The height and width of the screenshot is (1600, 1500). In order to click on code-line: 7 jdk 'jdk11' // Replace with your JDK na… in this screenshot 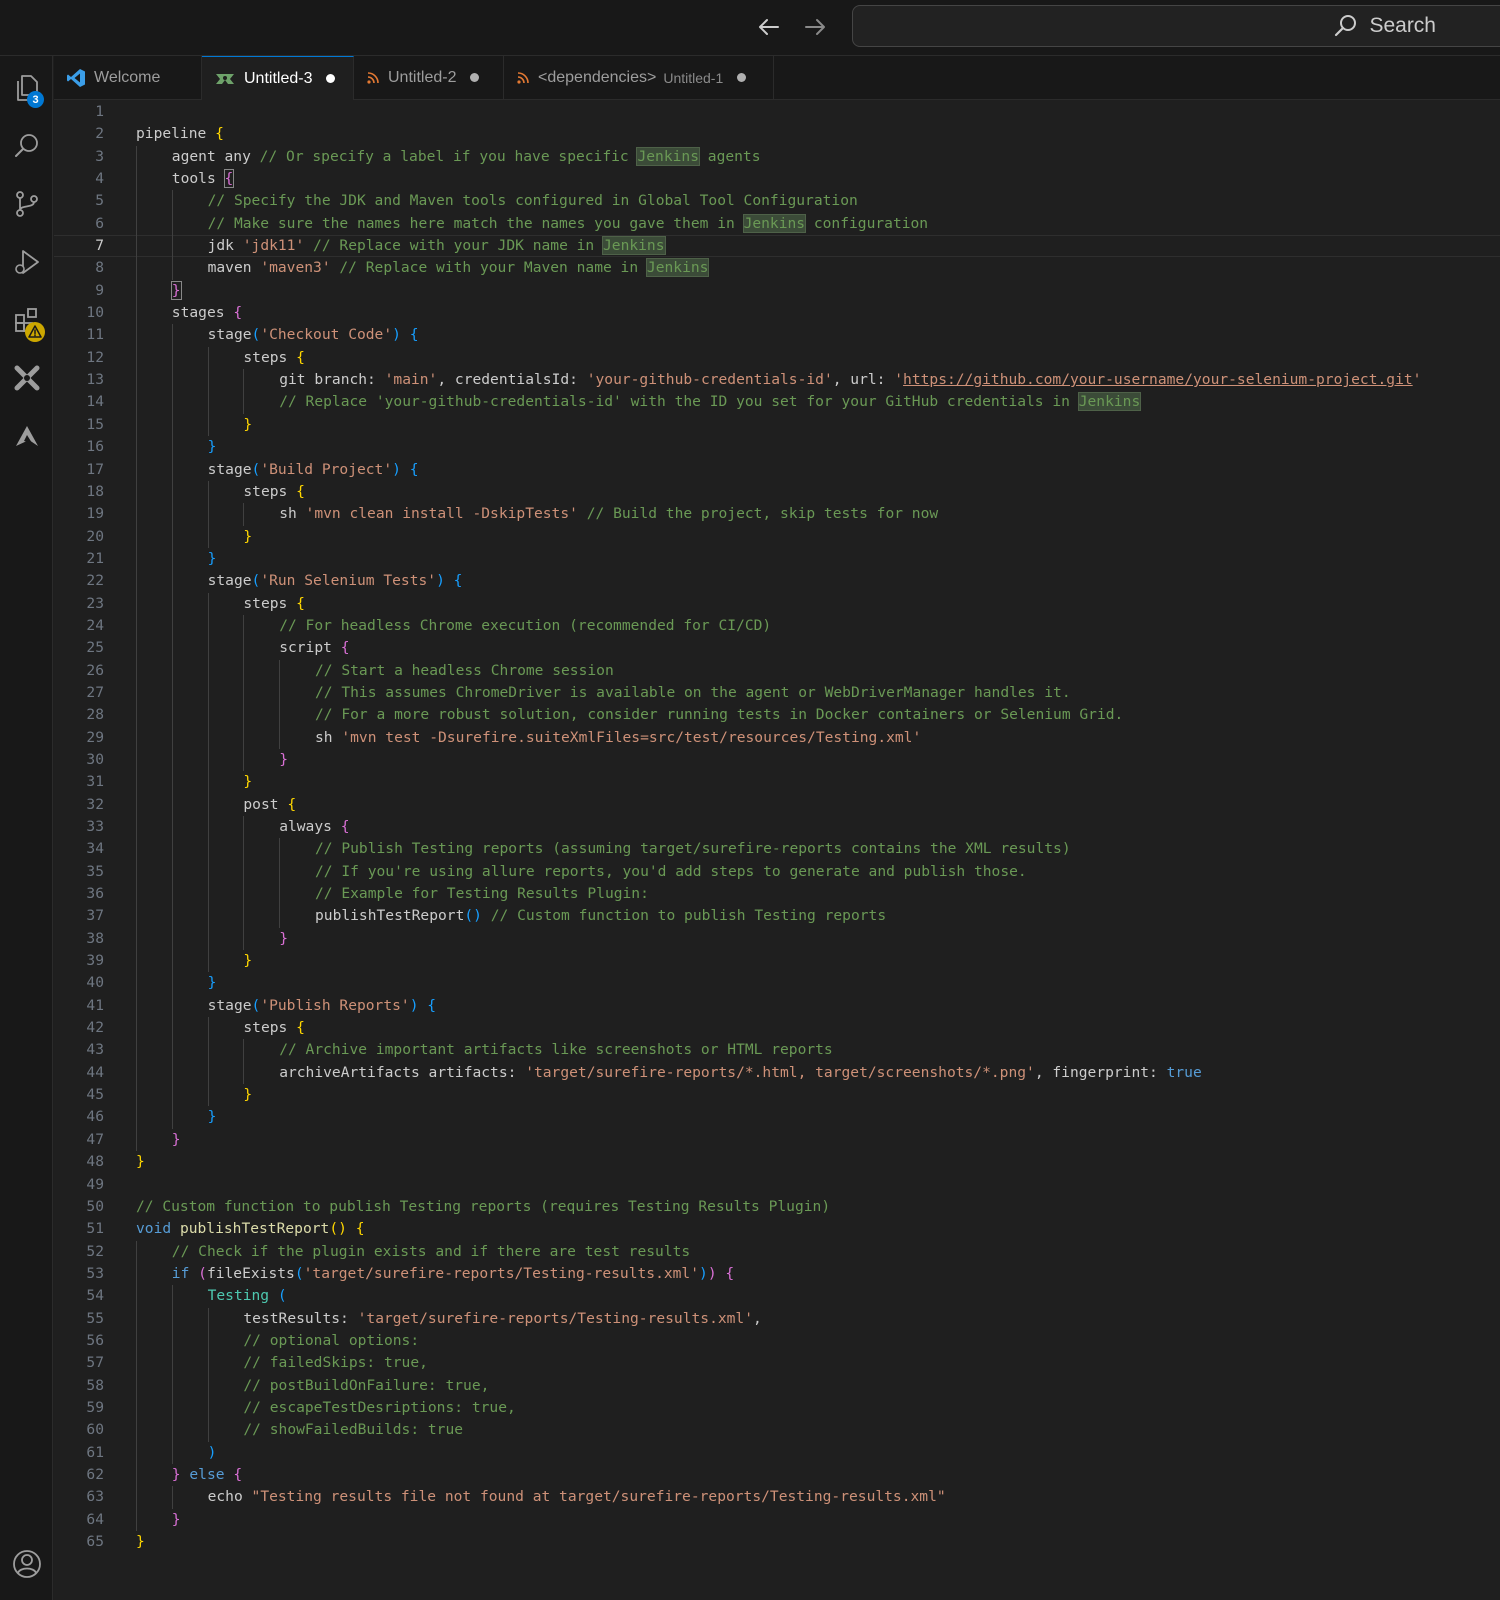, I will do `click(777, 246)`.